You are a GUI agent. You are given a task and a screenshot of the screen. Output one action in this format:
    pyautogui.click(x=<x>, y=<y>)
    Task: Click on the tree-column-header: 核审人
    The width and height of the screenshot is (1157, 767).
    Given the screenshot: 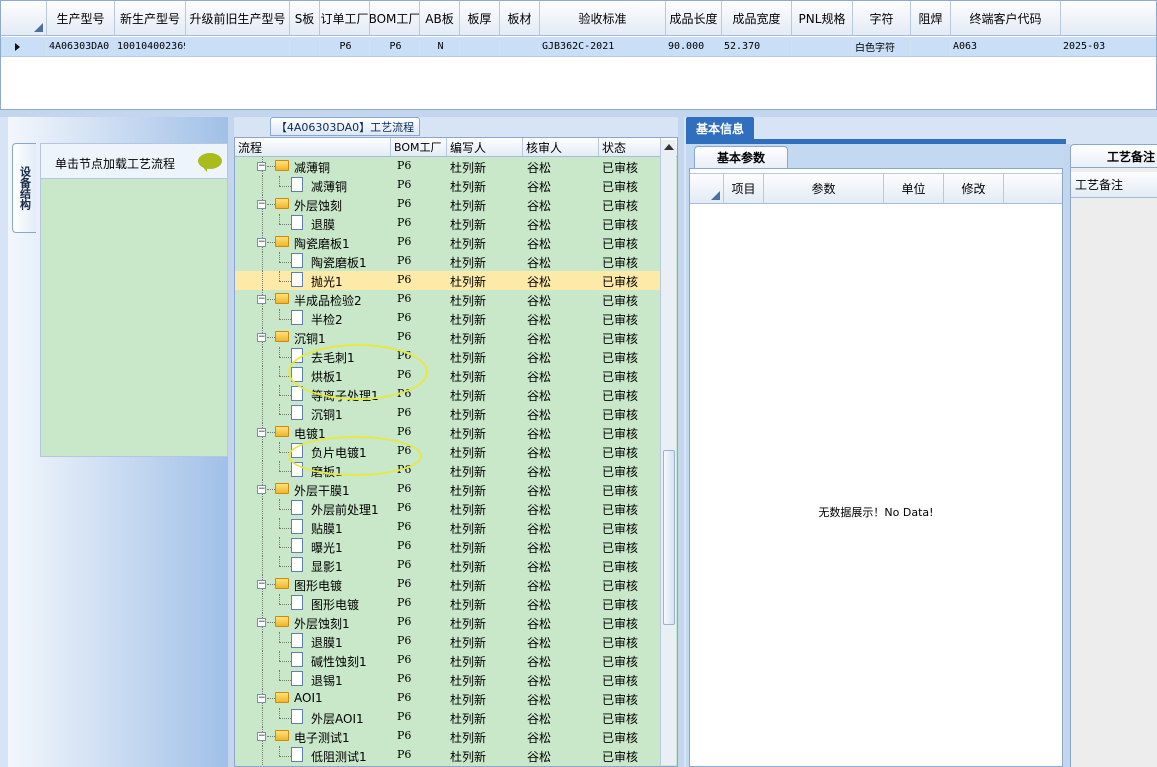 What is the action you would take?
    pyautogui.click(x=561, y=147)
    